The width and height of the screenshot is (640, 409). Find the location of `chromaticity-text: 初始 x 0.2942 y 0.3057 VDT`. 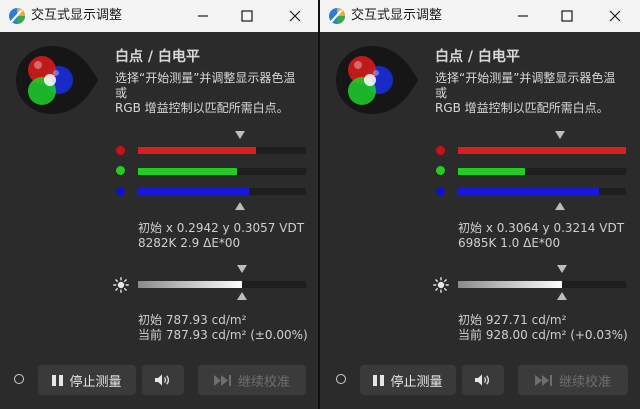

chromaticity-text: 初始 x 0.2942 y 0.3057 VDT is located at coordinates (221, 228).